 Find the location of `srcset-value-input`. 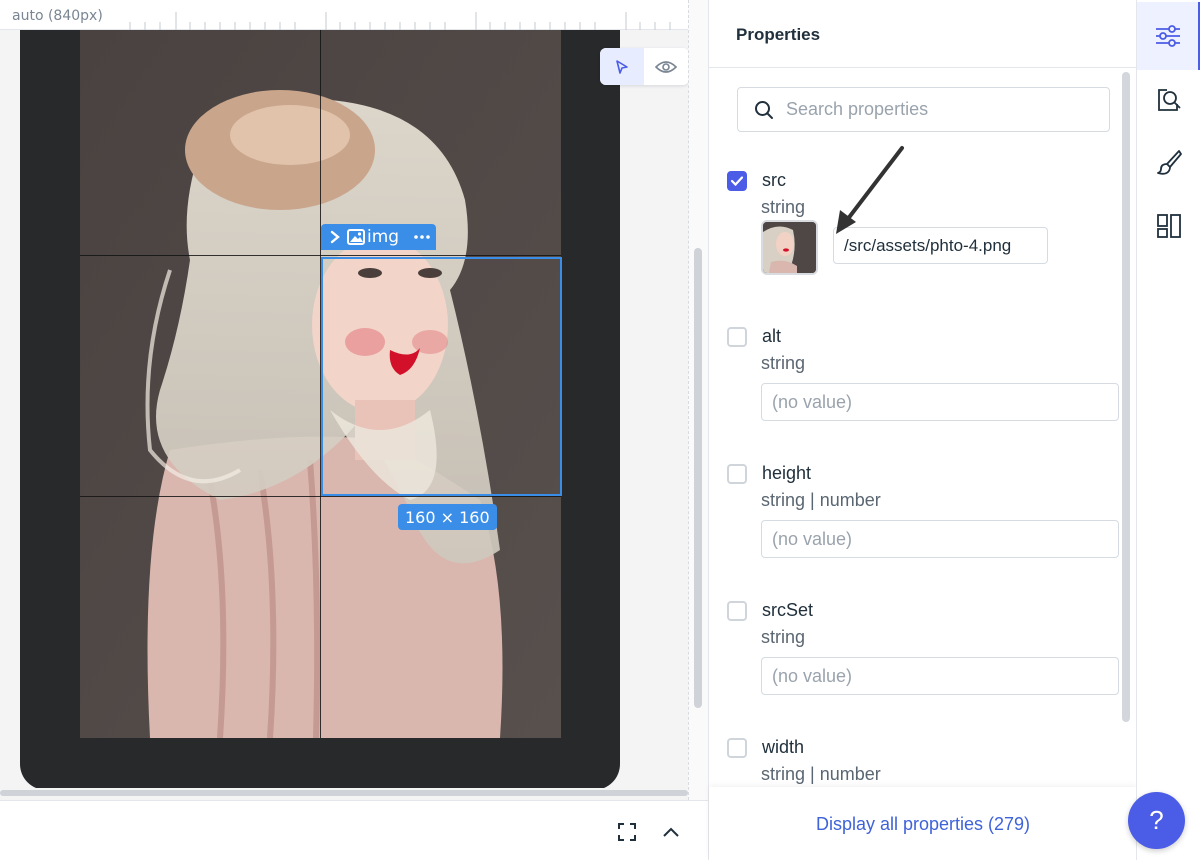

srcset-value-input is located at coordinates (940, 676).